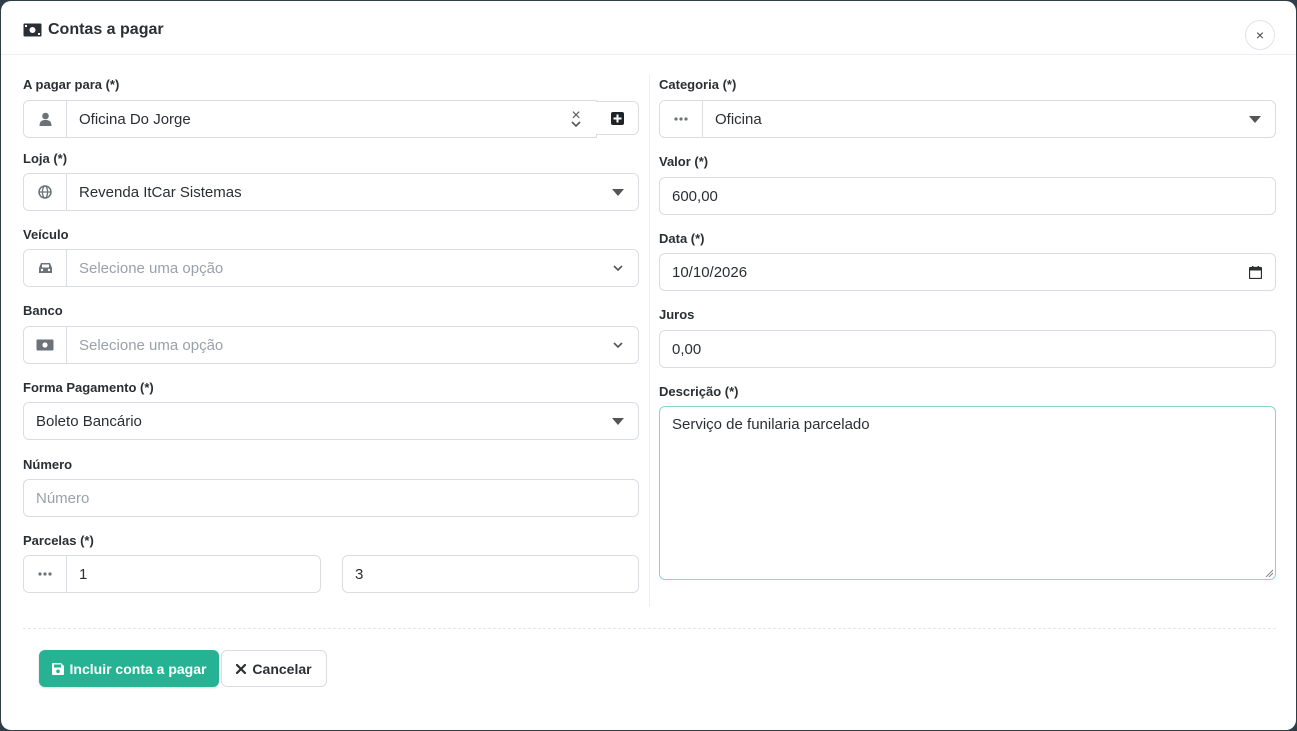  I want to click on plus-square-icon, so click(617, 118).